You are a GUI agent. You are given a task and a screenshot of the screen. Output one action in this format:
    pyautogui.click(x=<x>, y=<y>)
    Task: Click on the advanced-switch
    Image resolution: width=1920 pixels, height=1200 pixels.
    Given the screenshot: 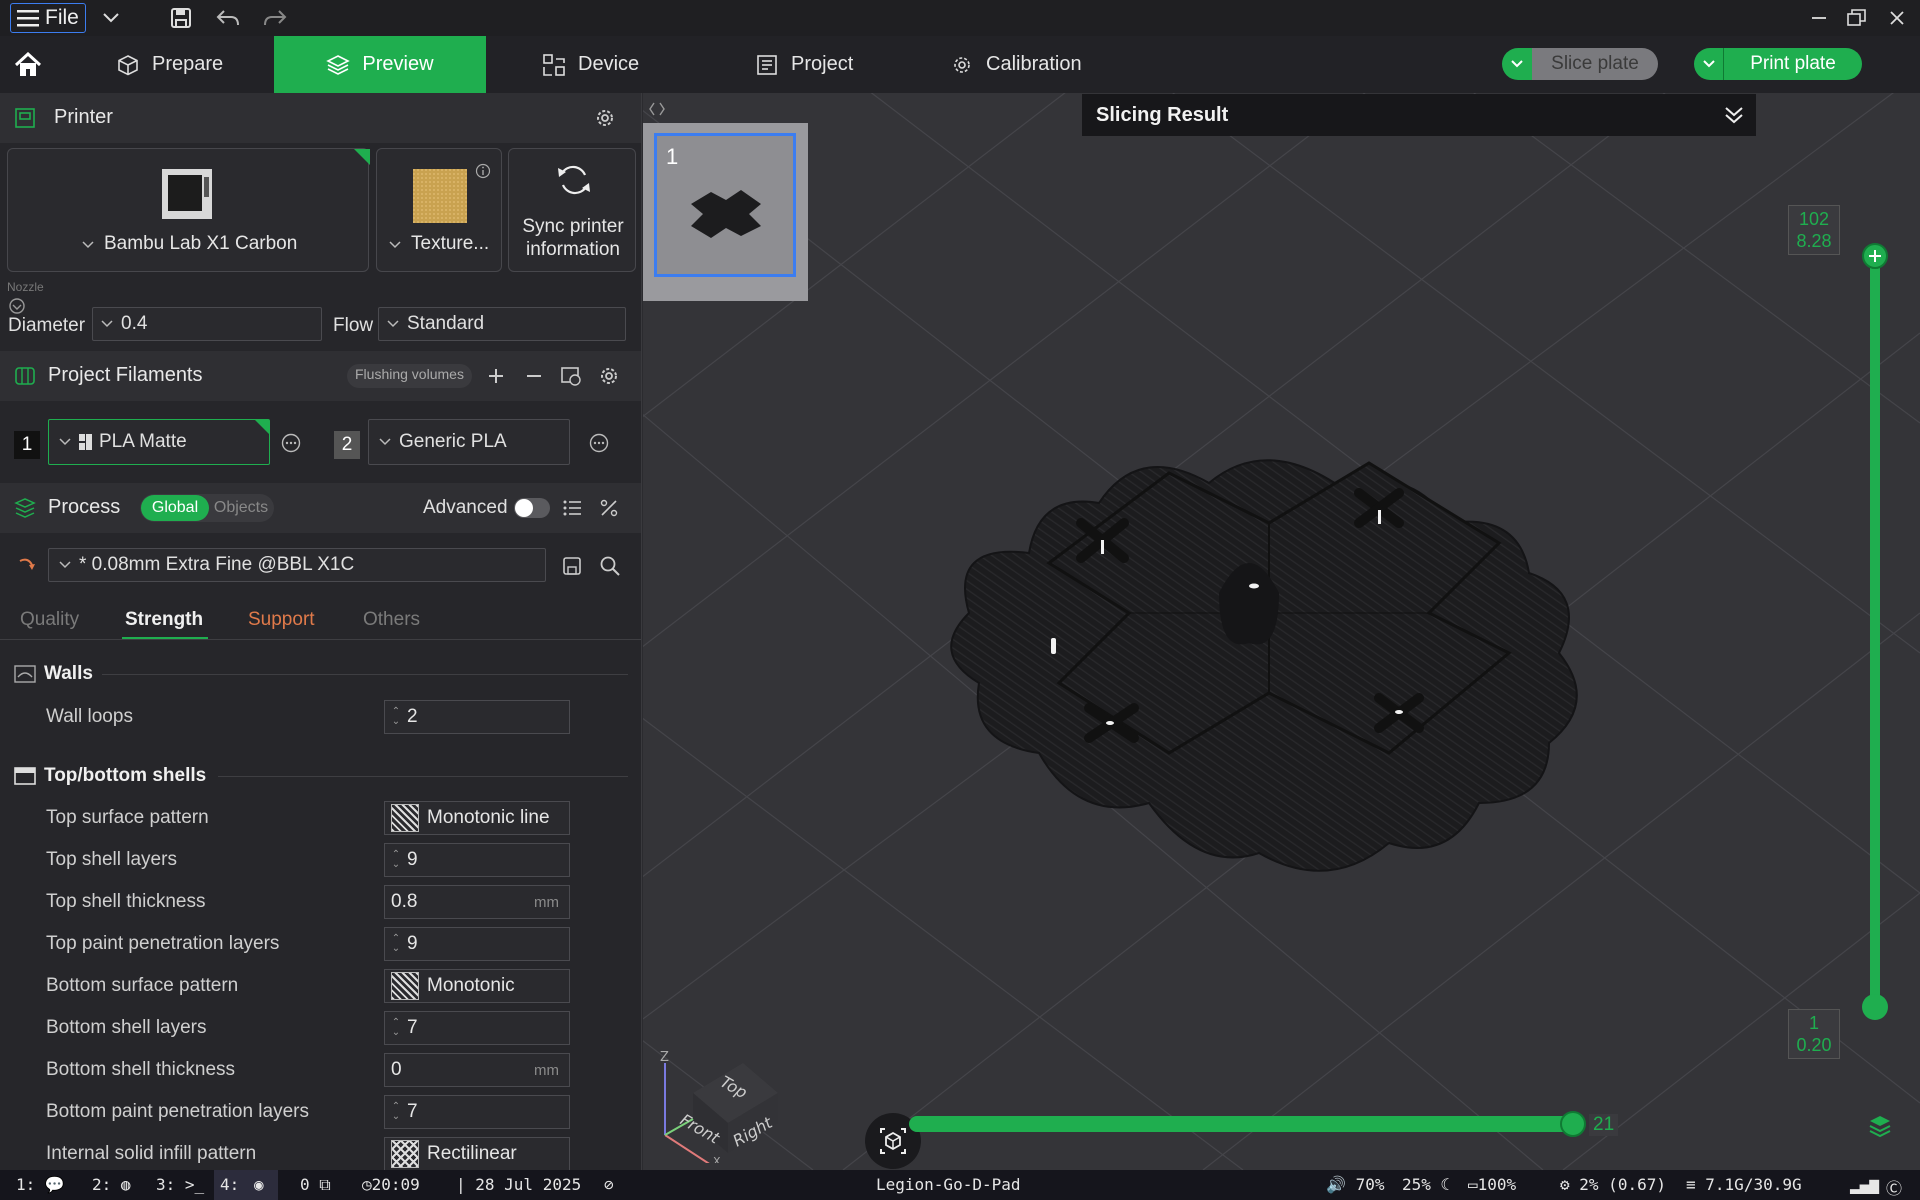 What is the action you would take?
    pyautogui.click(x=532, y=508)
    